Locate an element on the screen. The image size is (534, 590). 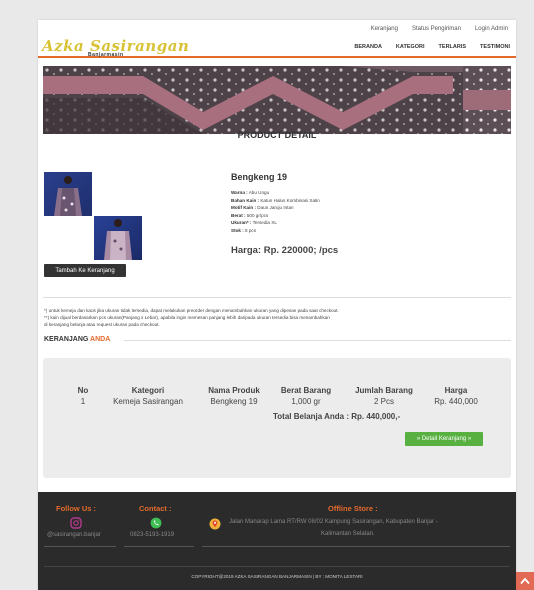
col-header-no: No is located at coordinates (83, 390).